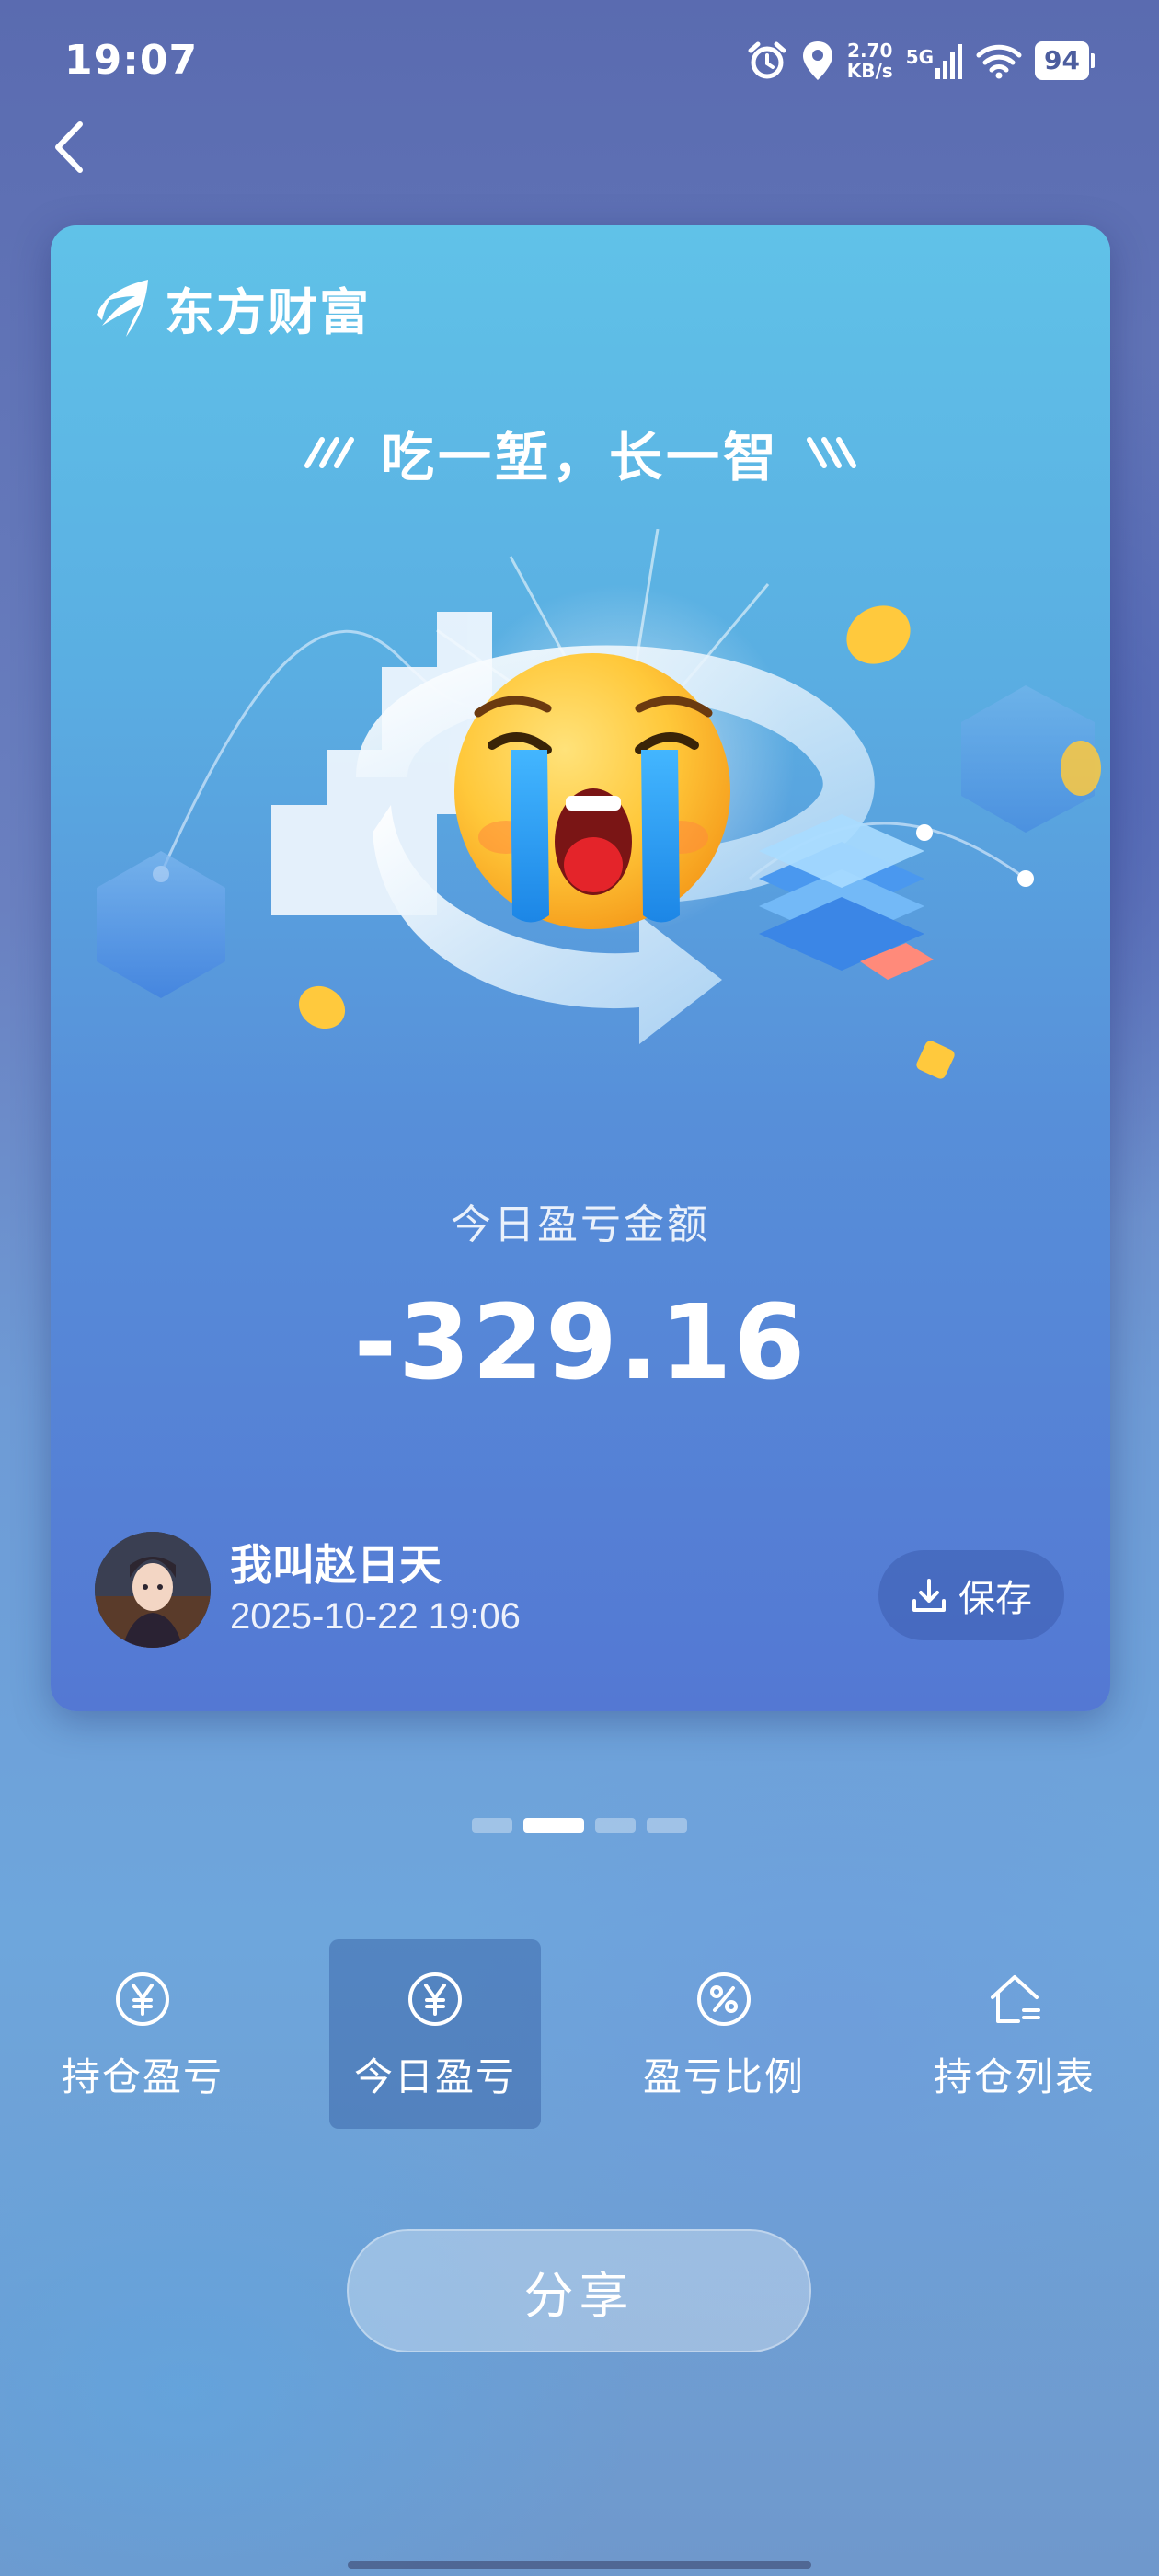 The width and height of the screenshot is (1159, 2576). I want to click on wifi-icon, so click(999, 61).